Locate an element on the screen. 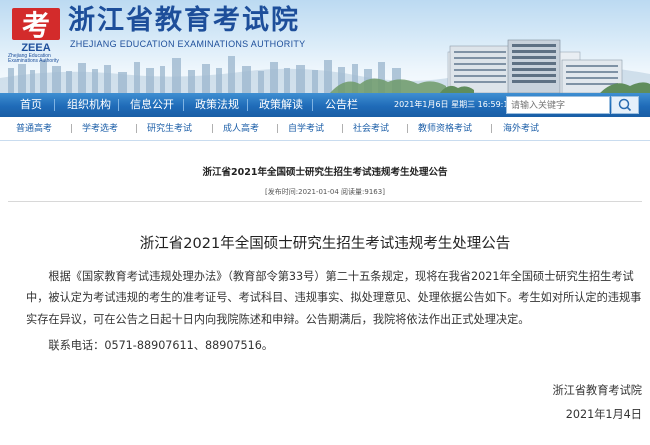  article-signature-date: 2021年1月4日 is located at coordinates (603, 414).